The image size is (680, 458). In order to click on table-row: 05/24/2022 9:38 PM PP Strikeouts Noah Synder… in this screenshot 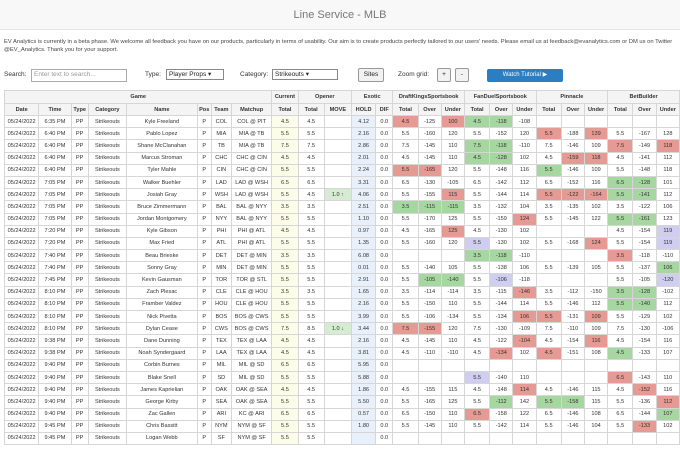, I will do `click(342, 353)`.